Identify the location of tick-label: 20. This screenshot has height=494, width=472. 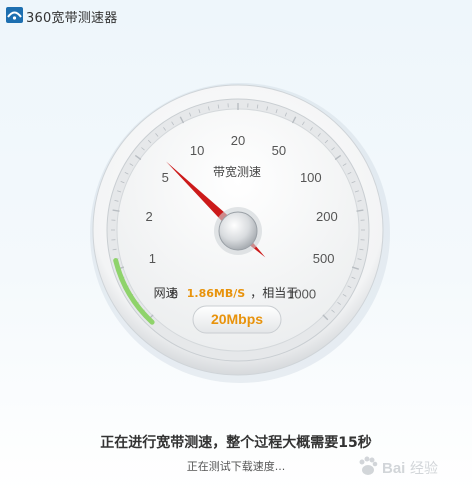
(238, 140).